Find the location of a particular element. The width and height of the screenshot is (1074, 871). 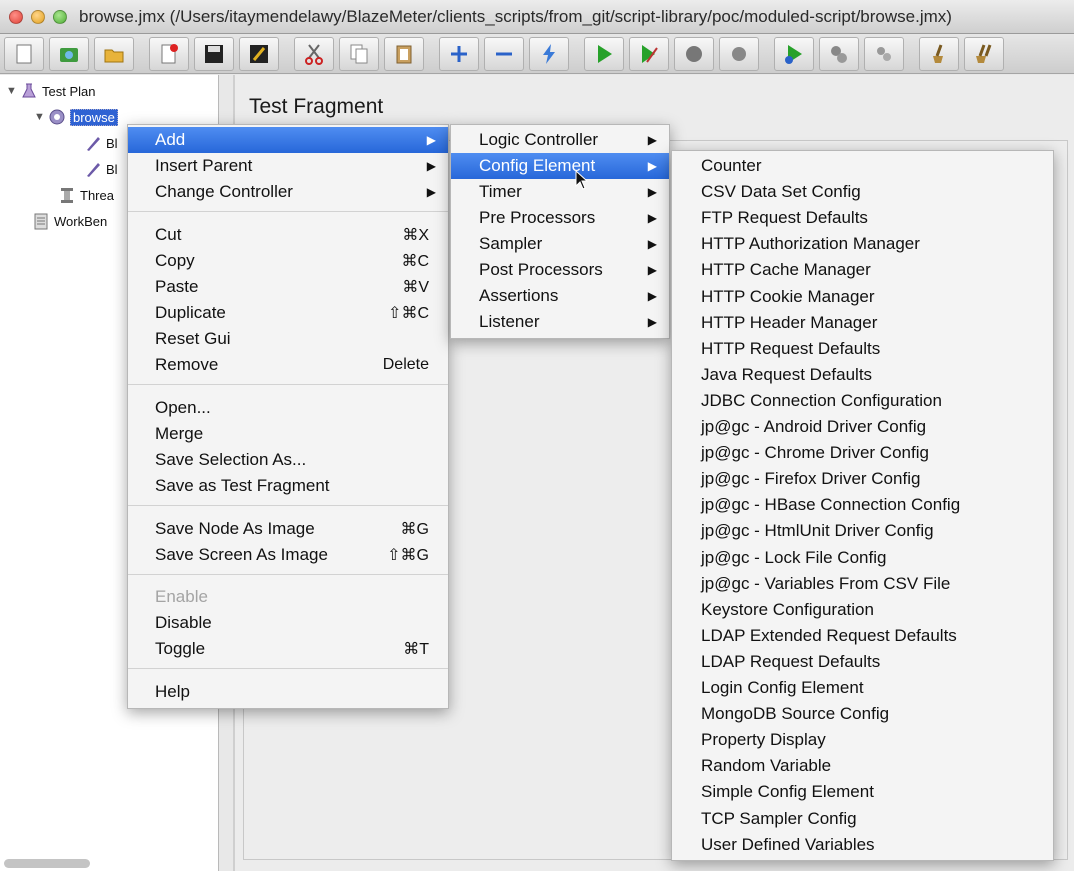

menu-item-label: JDBC Connection Configuration is located at coordinates (821, 400).